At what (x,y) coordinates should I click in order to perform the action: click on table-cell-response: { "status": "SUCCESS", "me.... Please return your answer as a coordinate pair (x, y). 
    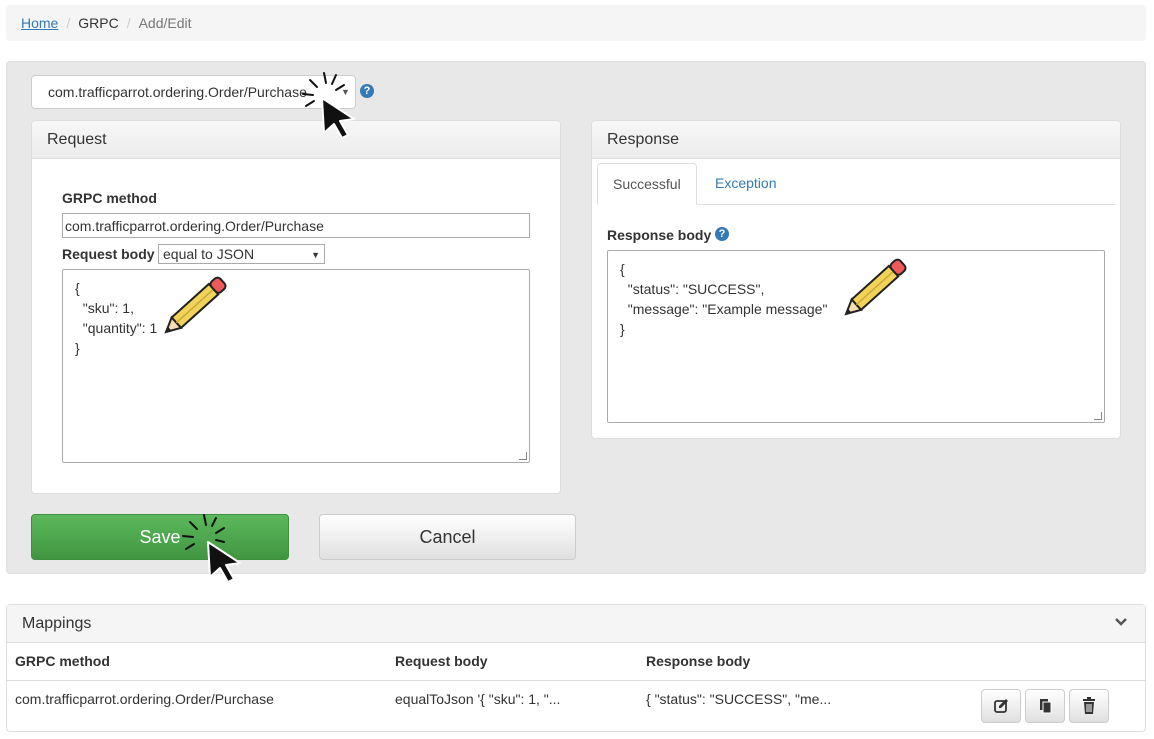
    Looking at the image, I should click on (739, 699).